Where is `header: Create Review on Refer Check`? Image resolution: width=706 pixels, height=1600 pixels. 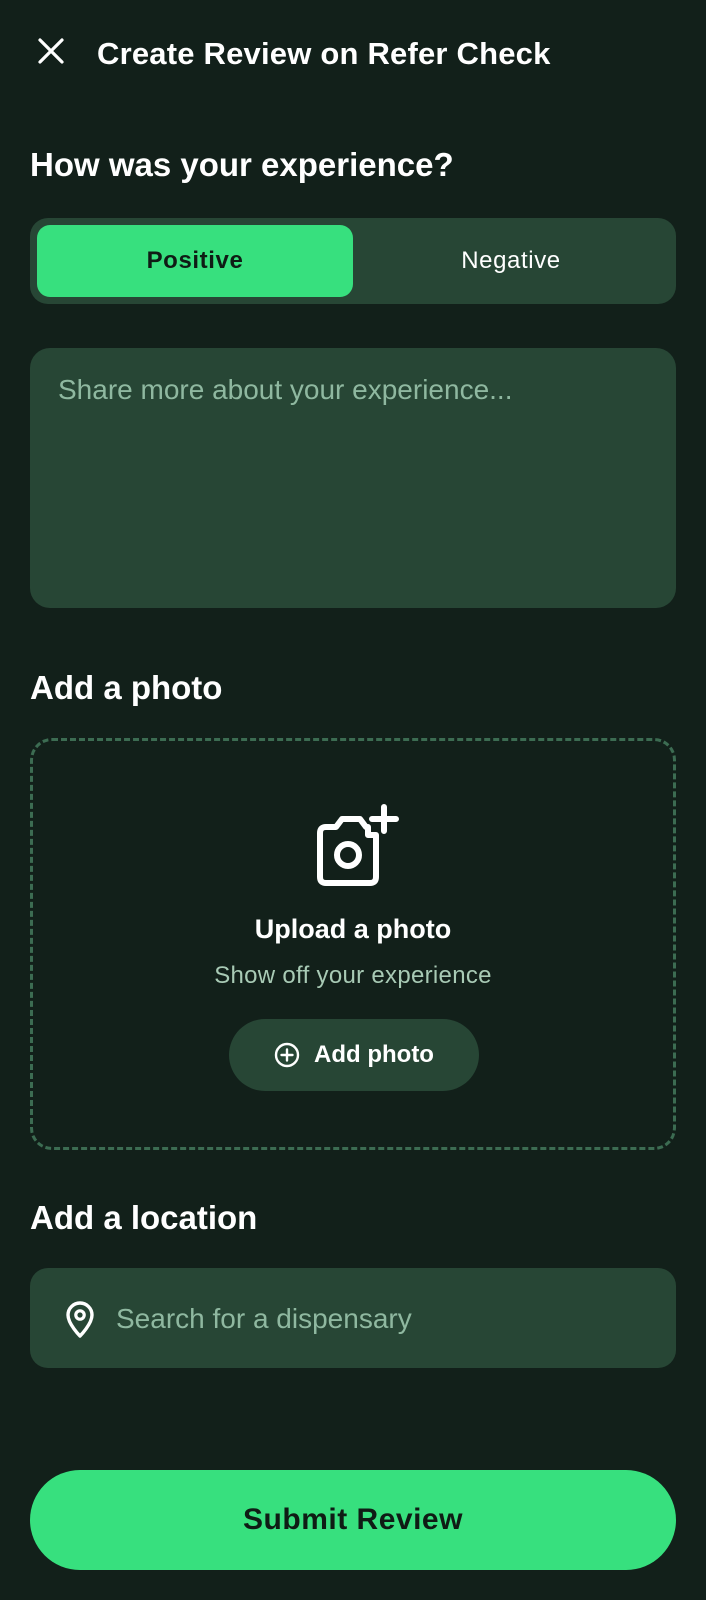
header: Create Review on Refer Check is located at coordinates (353, 55).